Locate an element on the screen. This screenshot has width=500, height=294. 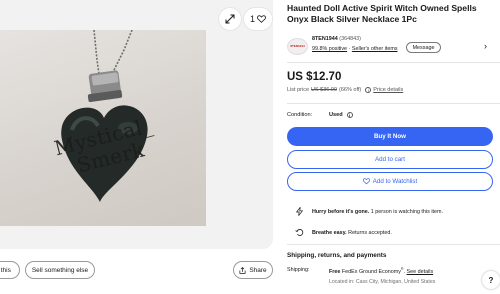
seller-logo: 8TEN1944 is located at coordinates (297, 46).